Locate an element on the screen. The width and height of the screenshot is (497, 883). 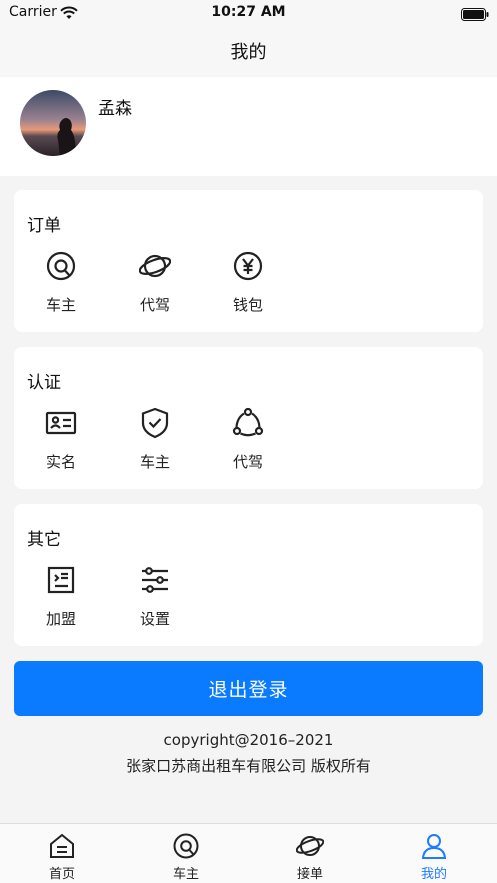
tab-orders-label: 接单 is located at coordinates (309, 874).